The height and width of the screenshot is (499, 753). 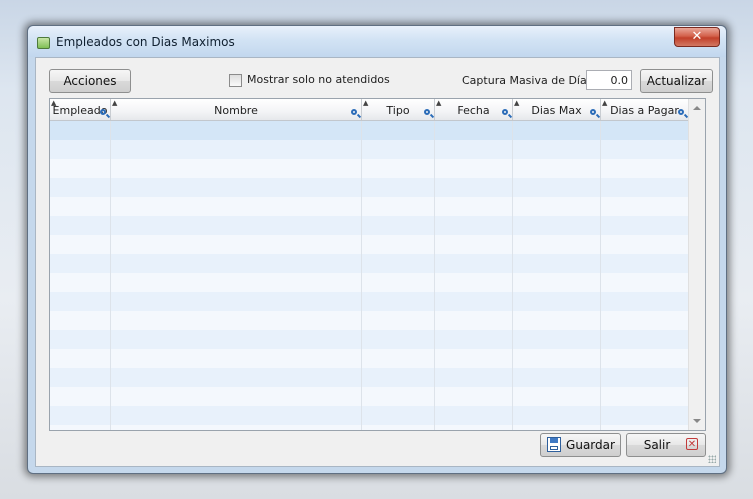 What do you see at coordinates (318, 79) in the screenshot?
I see `mostrar-no-atendidos-label: Mostrar solo no atendidos` at bounding box center [318, 79].